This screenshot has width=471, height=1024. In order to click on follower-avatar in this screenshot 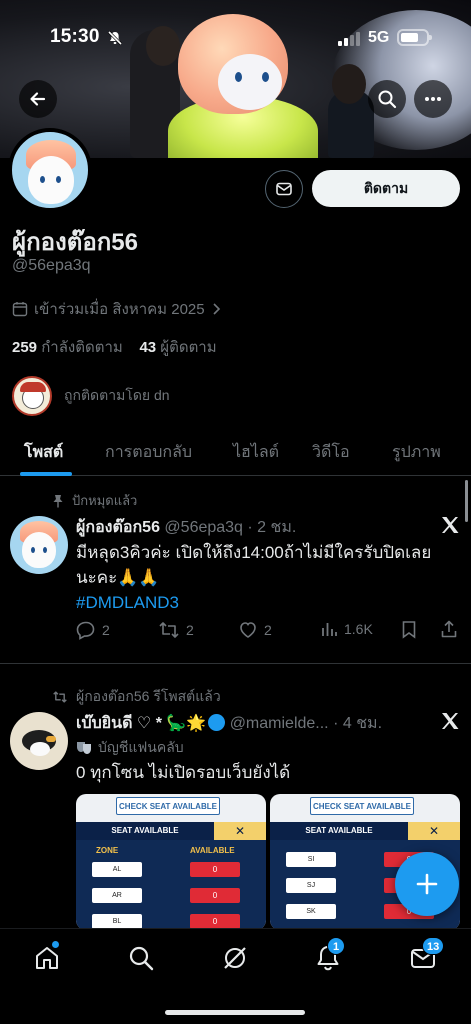, I will do `click(32, 396)`.